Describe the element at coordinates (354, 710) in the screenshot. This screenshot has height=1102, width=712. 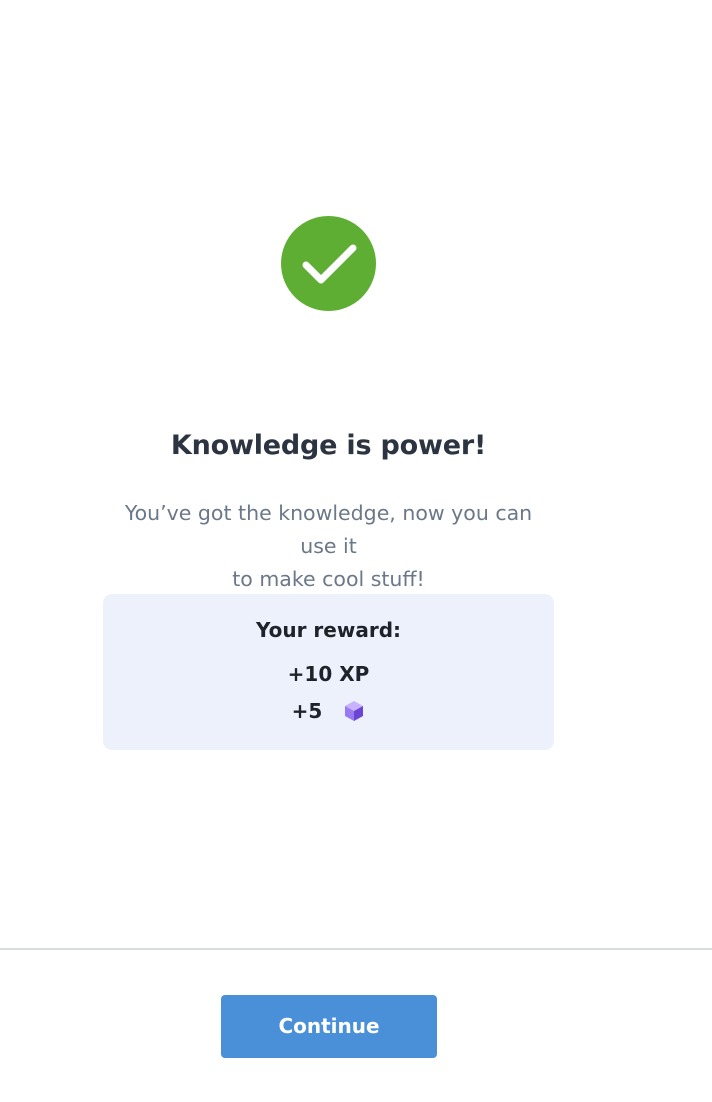
I see `purple-cube-icon` at that location.